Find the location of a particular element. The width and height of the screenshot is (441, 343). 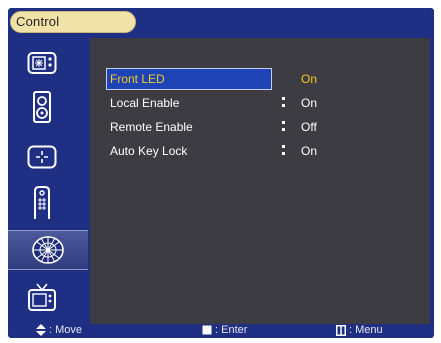

menu-item-label: Local Enable is located at coordinates (145, 103).